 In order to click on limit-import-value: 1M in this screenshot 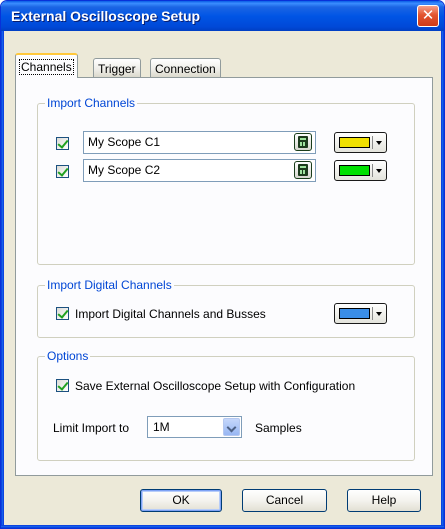, I will do `click(161, 427)`.